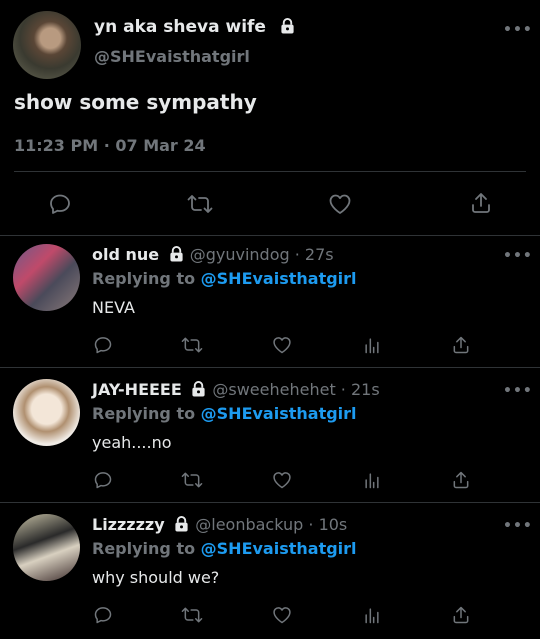  Describe the element at coordinates (180, 27) in the screenshot. I see `display-name-text: yn aka sheva wife` at that location.